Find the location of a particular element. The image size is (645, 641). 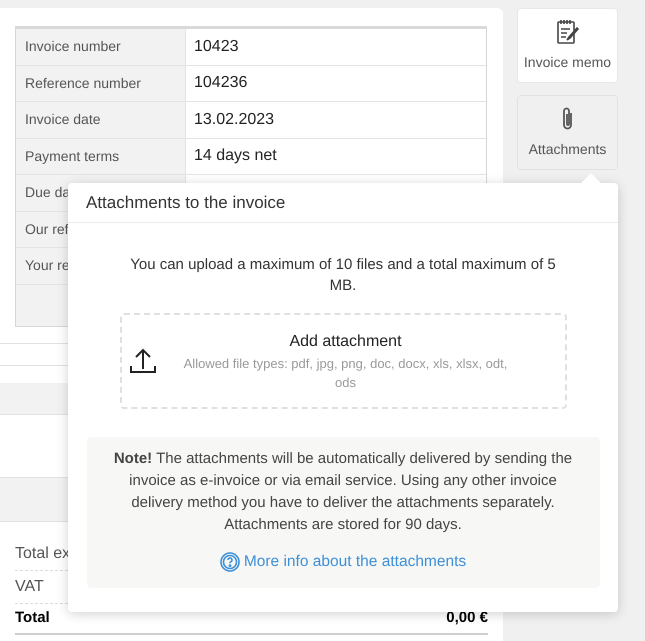

field-label: Our ref is located at coordinates (47, 229).